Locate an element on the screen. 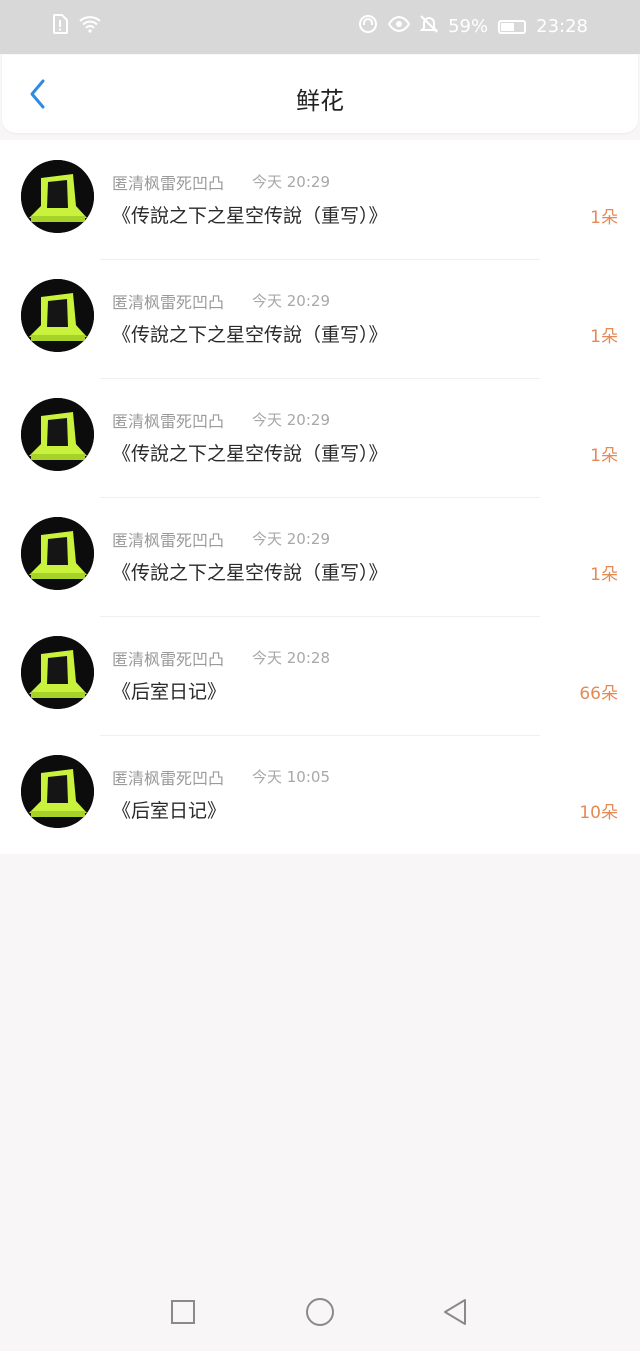 The image size is (640, 1351). battery-icon is located at coordinates (512, 26).